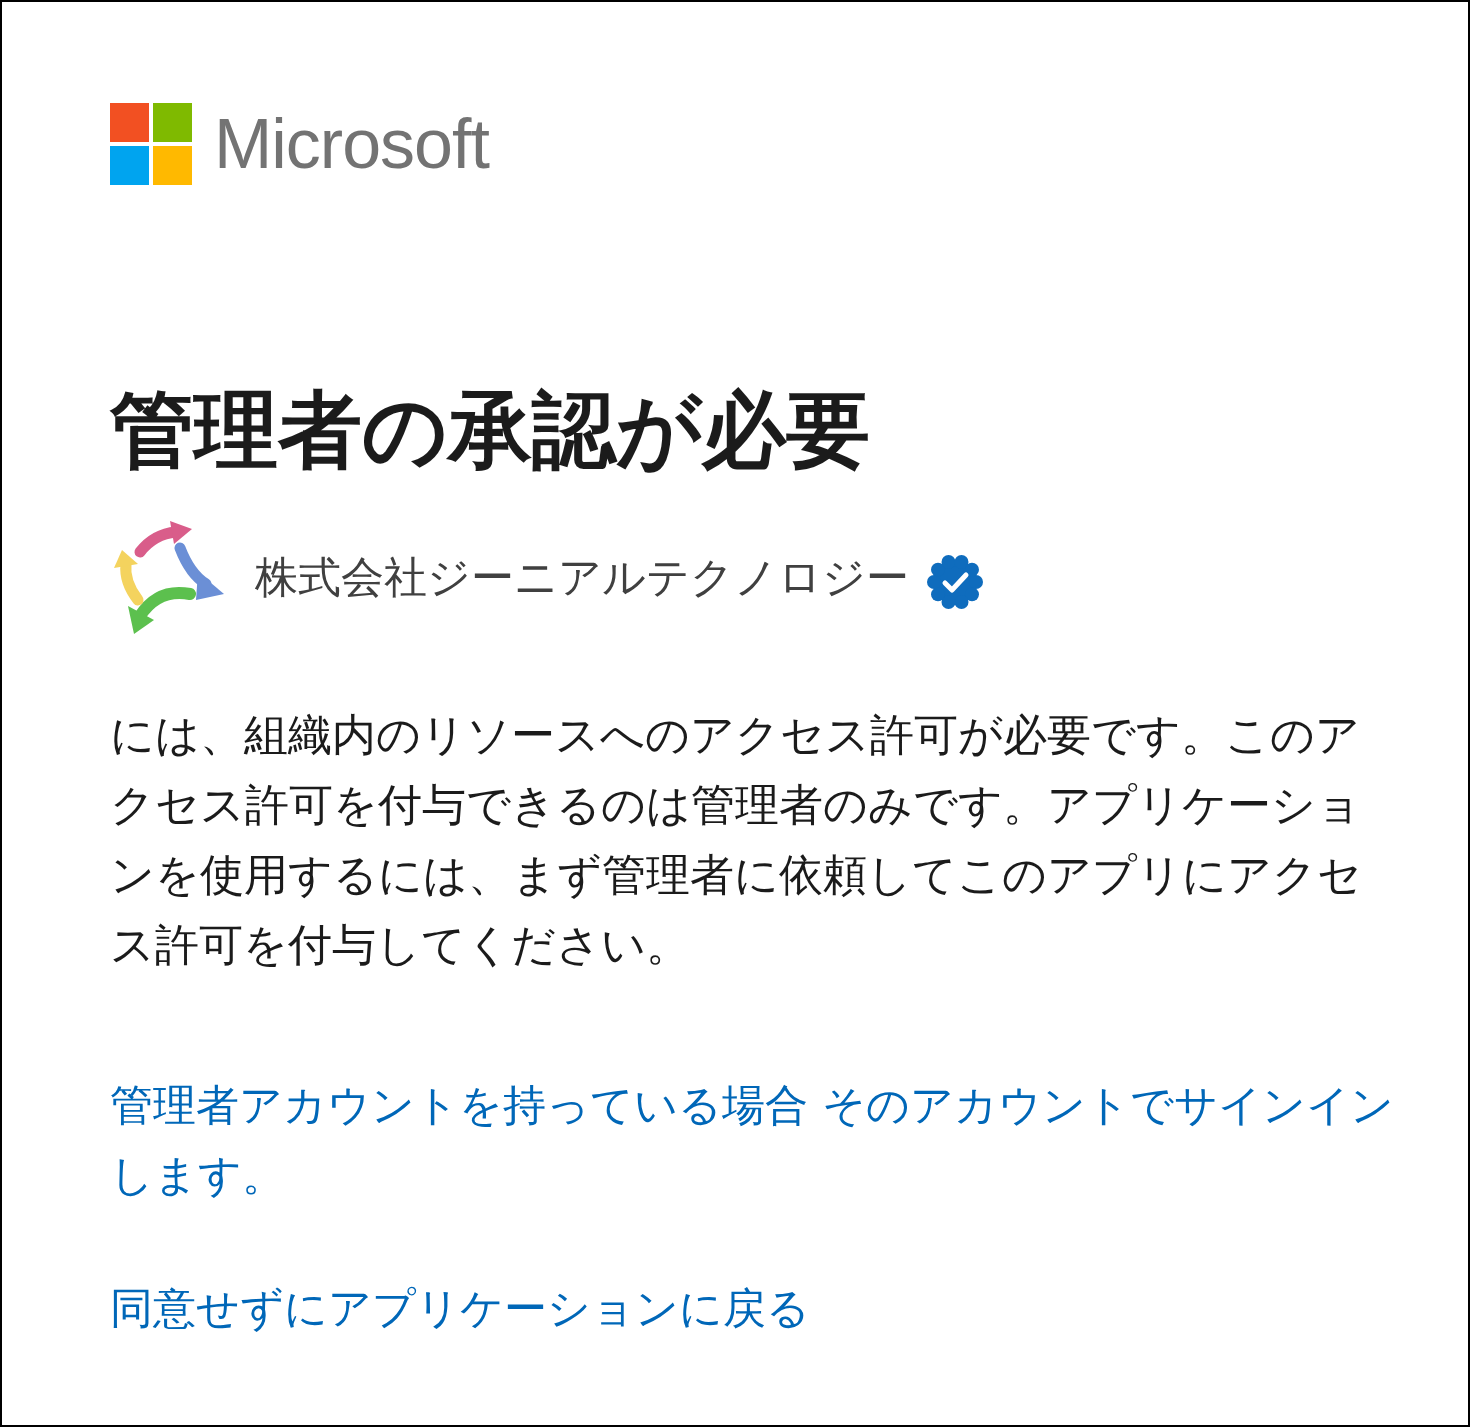  Describe the element at coordinates (490, 430) in the screenshot. I see `page-title: 管理者の承認が必要` at that location.